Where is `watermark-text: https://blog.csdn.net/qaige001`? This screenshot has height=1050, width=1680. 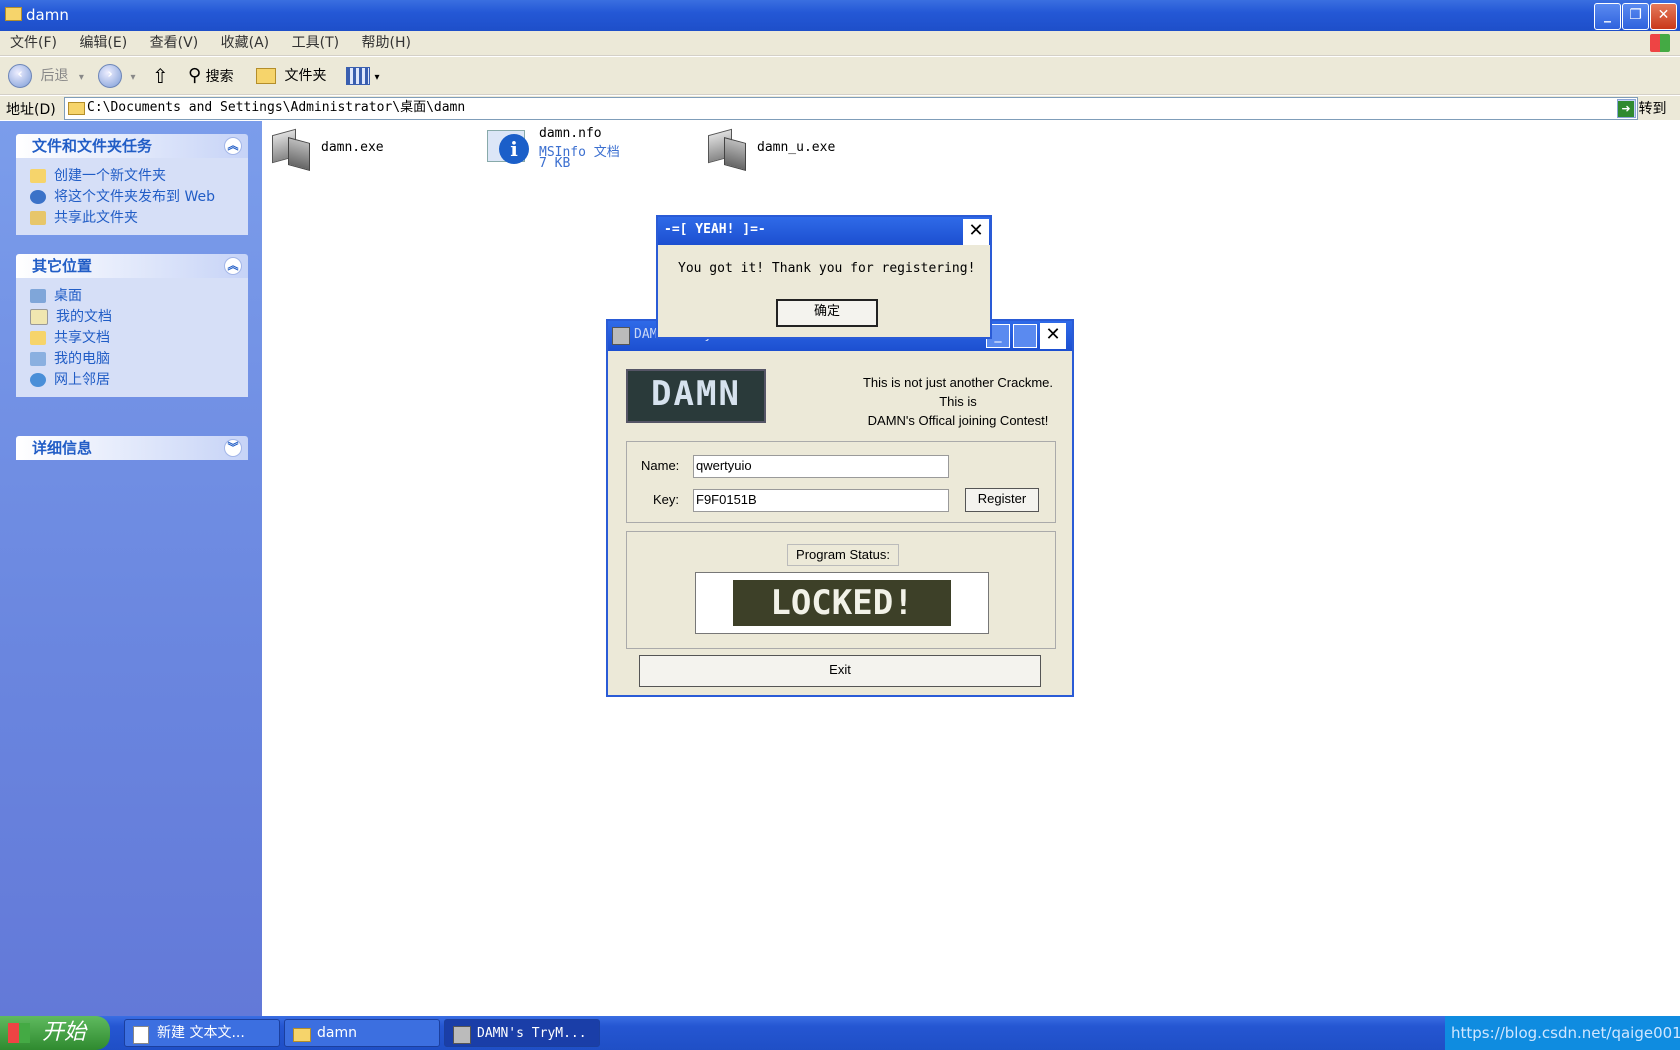
watermark-text: https://blog.csdn.net/qaige001 is located at coordinates (1565, 1033).